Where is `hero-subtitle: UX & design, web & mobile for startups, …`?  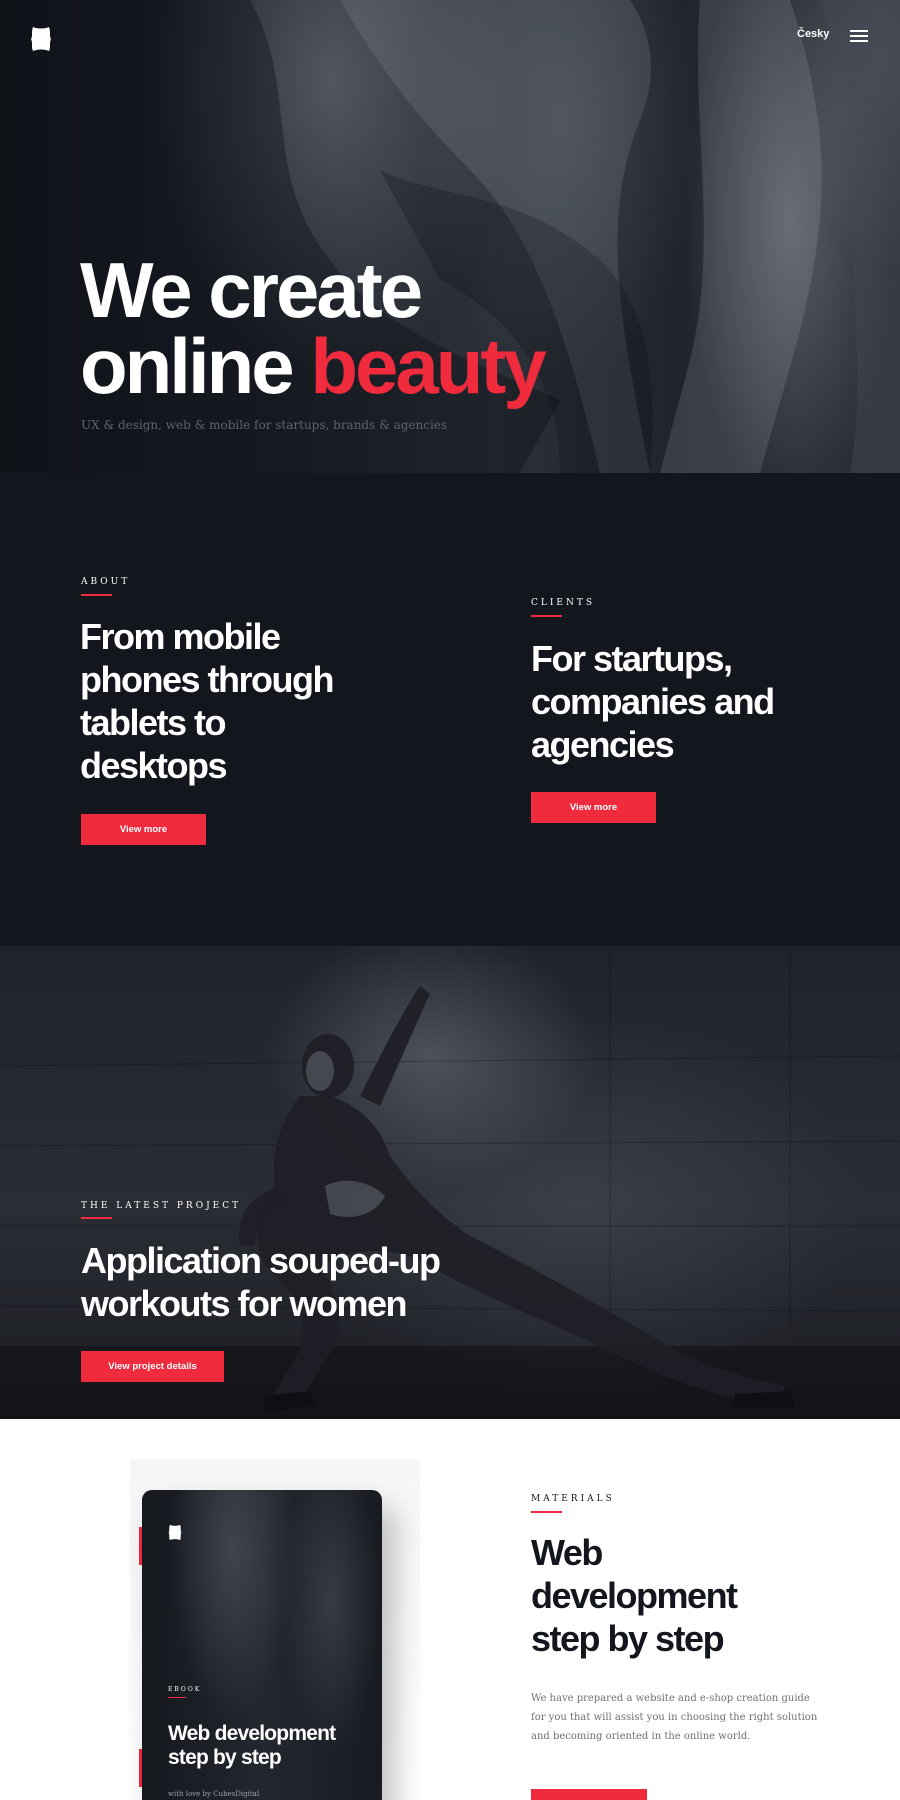 hero-subtitle: UX & design, web & mobile for startups, … is located at coordinates (264, 425).